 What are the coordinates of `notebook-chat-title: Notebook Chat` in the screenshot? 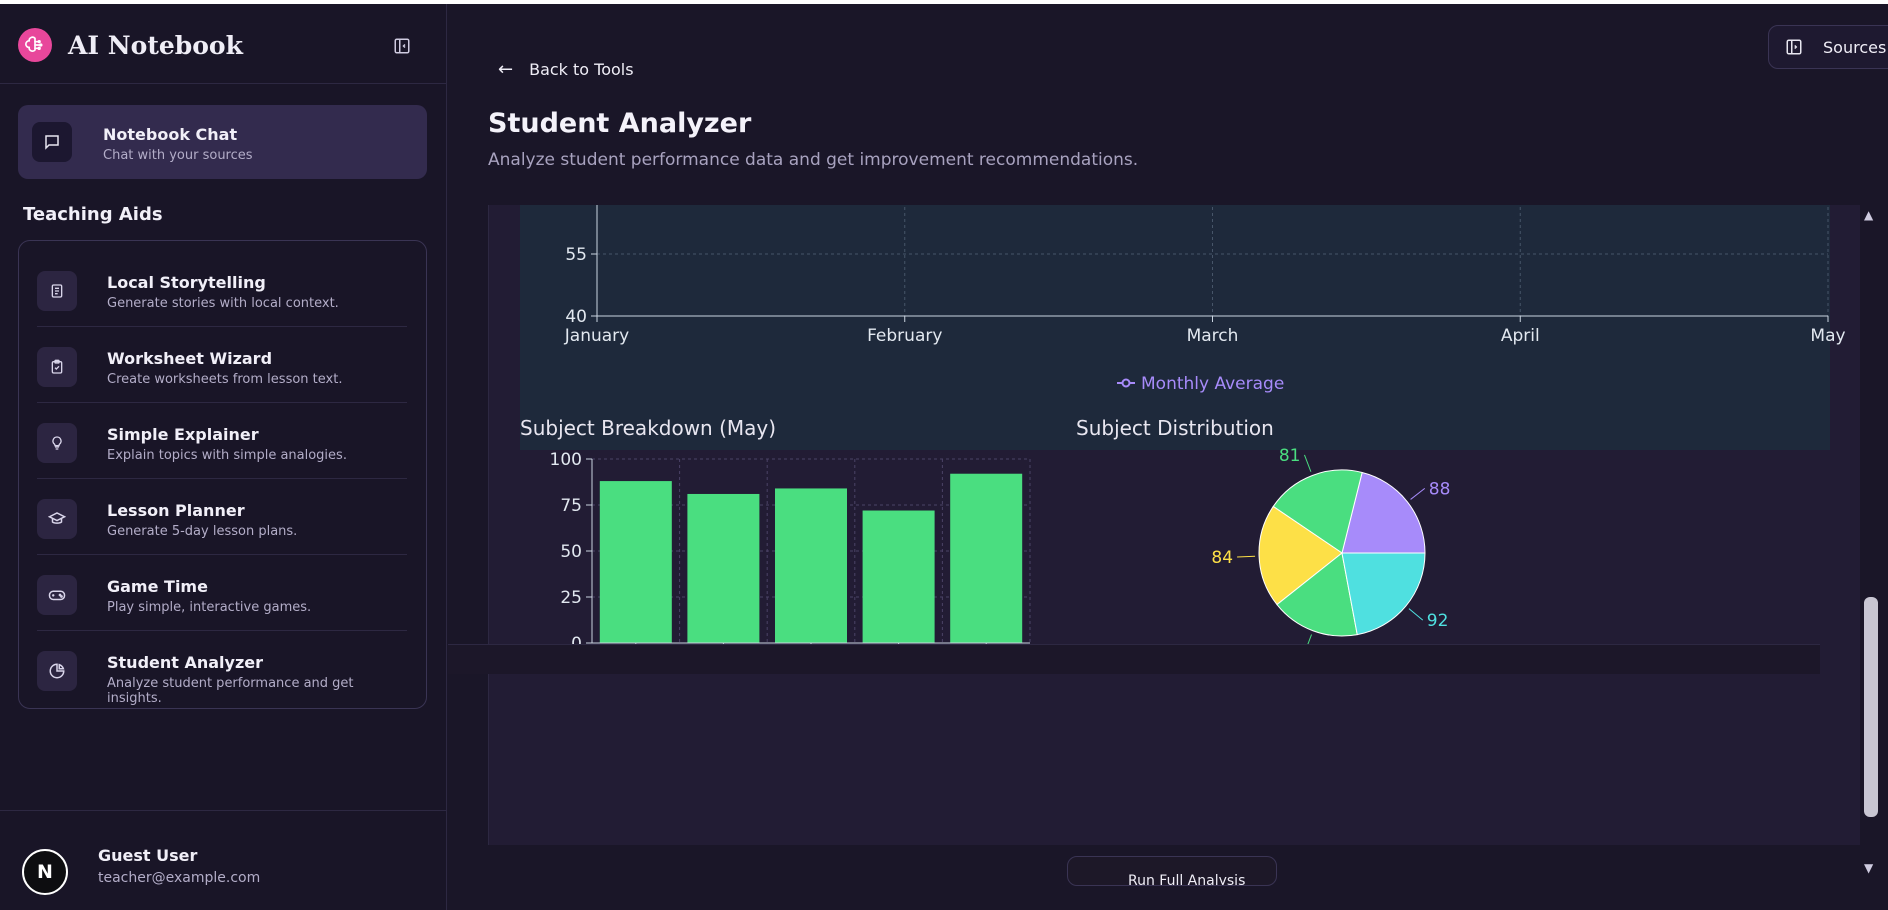 It's located at (170, 134).